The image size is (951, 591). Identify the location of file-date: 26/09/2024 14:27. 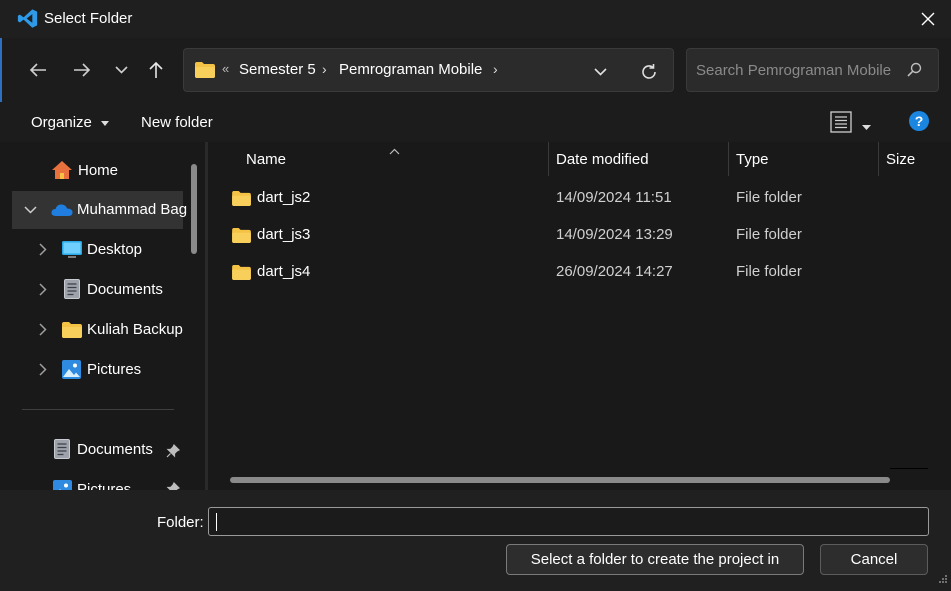
(614, 271).